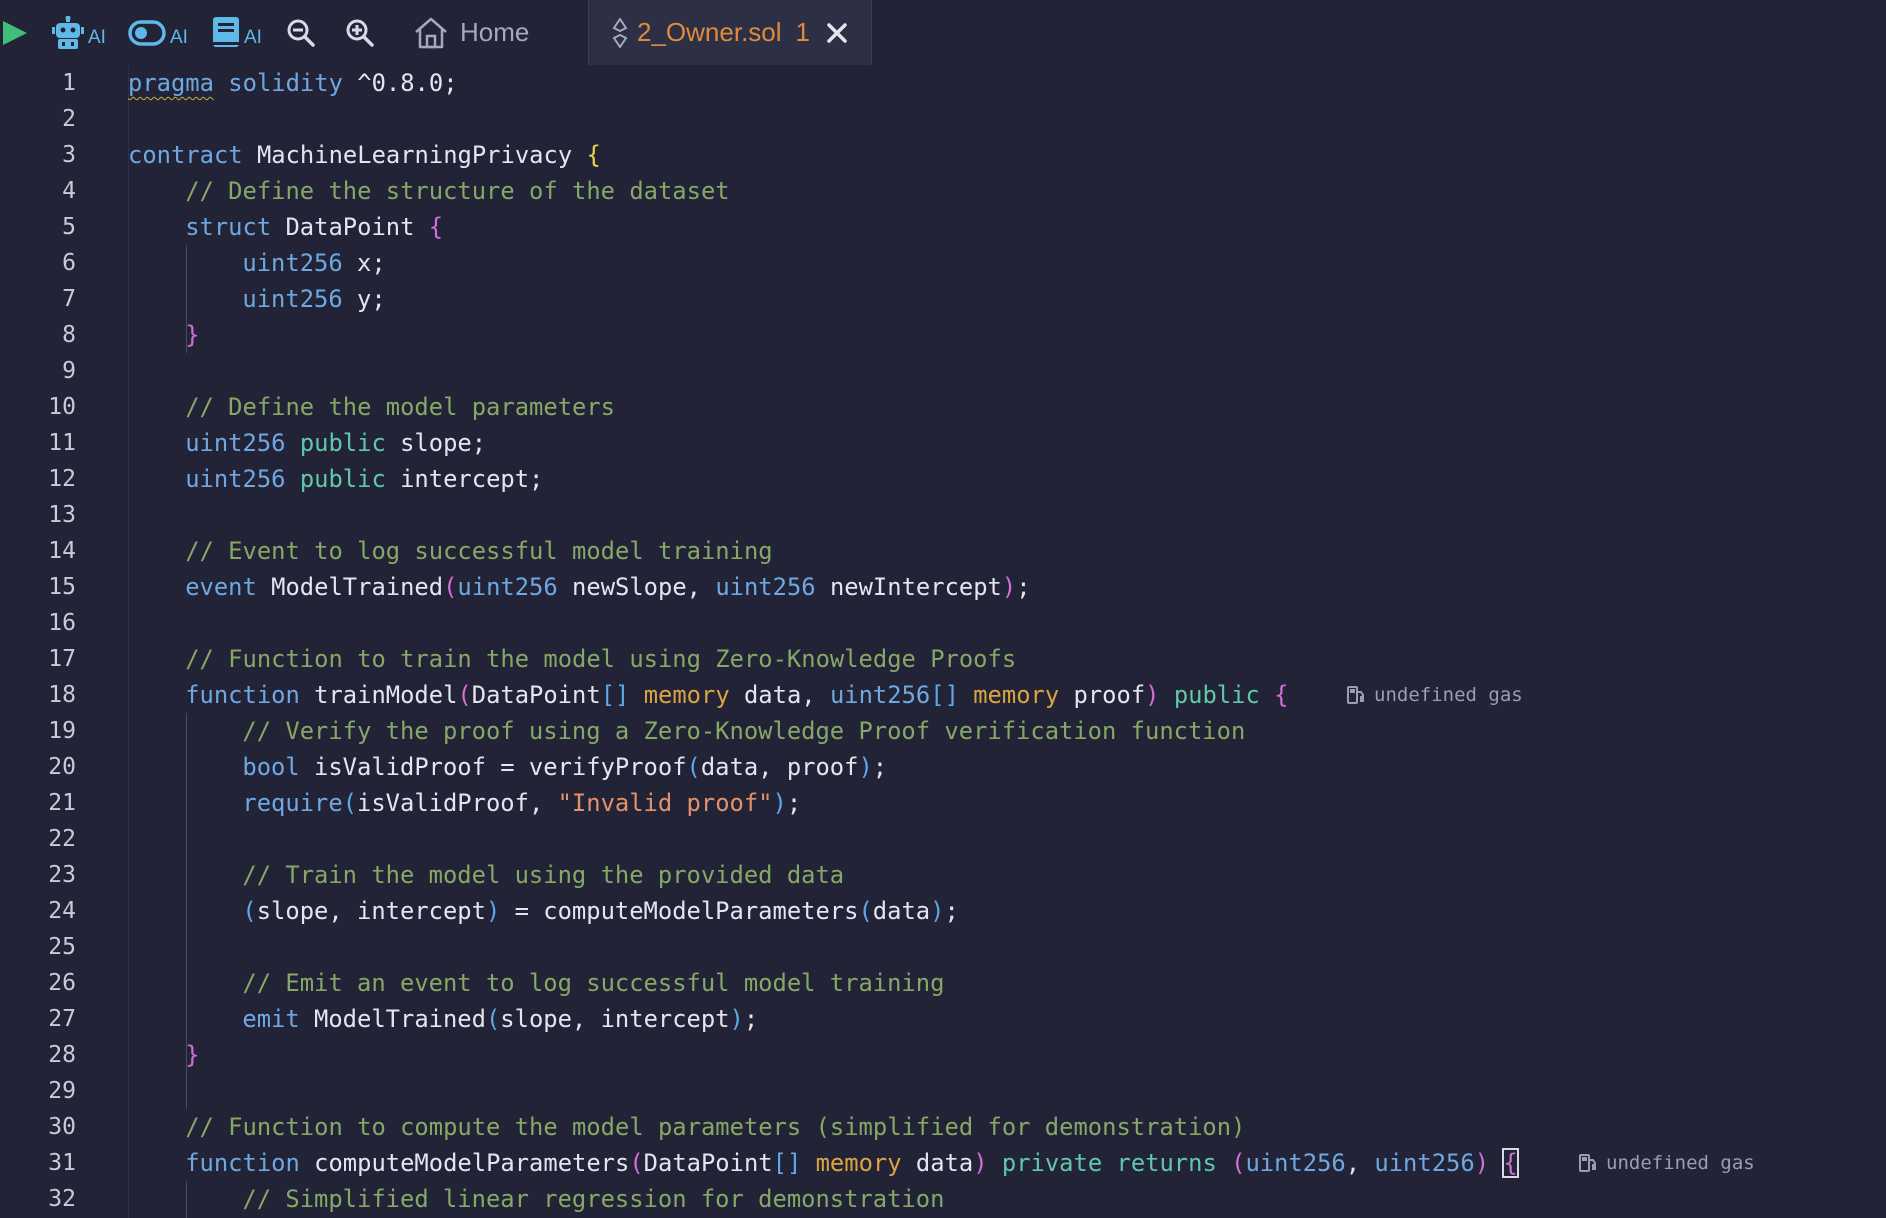  I want to click on zoom-out-button, so click(301, 32).